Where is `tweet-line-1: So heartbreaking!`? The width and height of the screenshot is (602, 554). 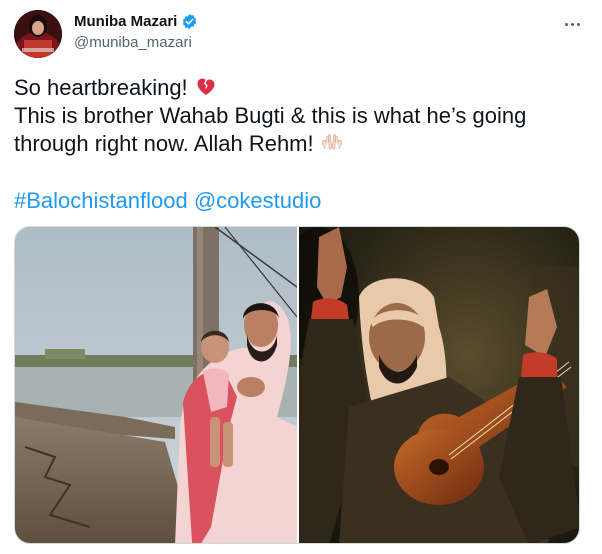 tweet-line-1: So heartbreaking! is located at coordinates (299, 88).